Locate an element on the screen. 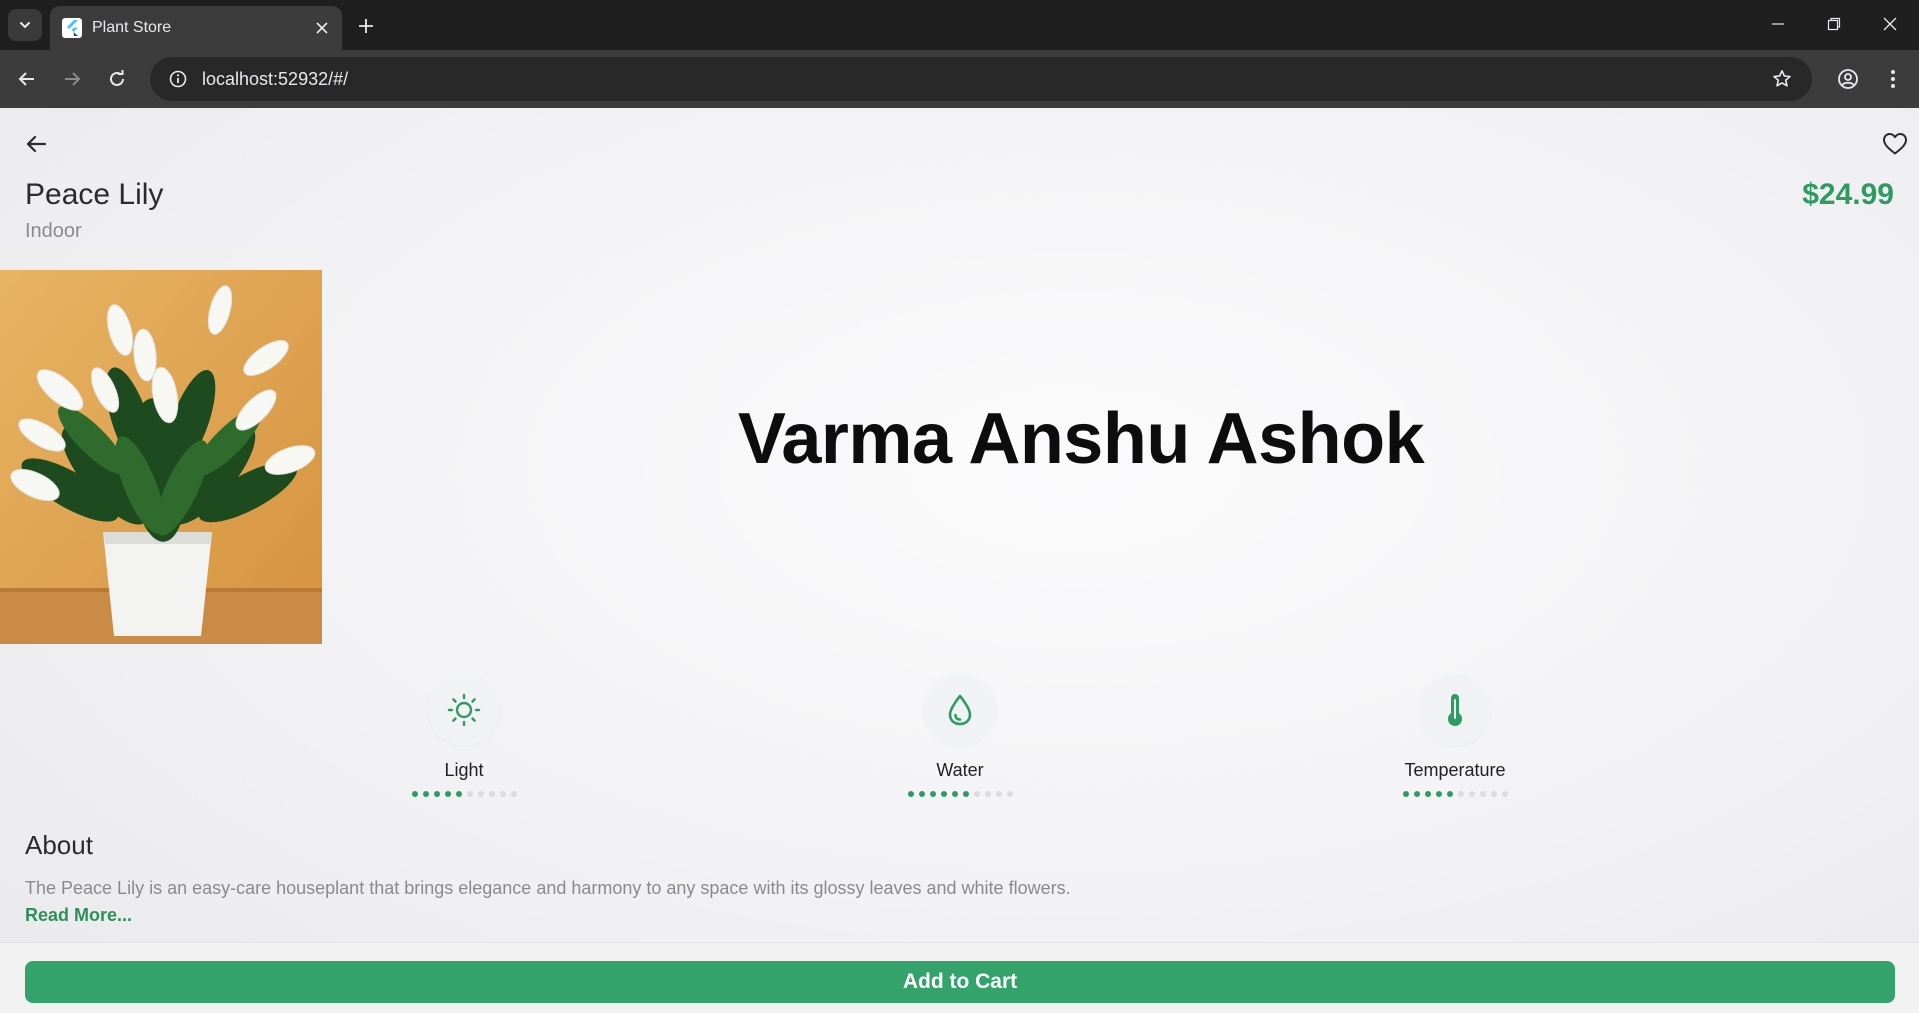 This screenshot has width=1919, height=1013. bookmark-star-icon is located at coordinates (1782, 79).